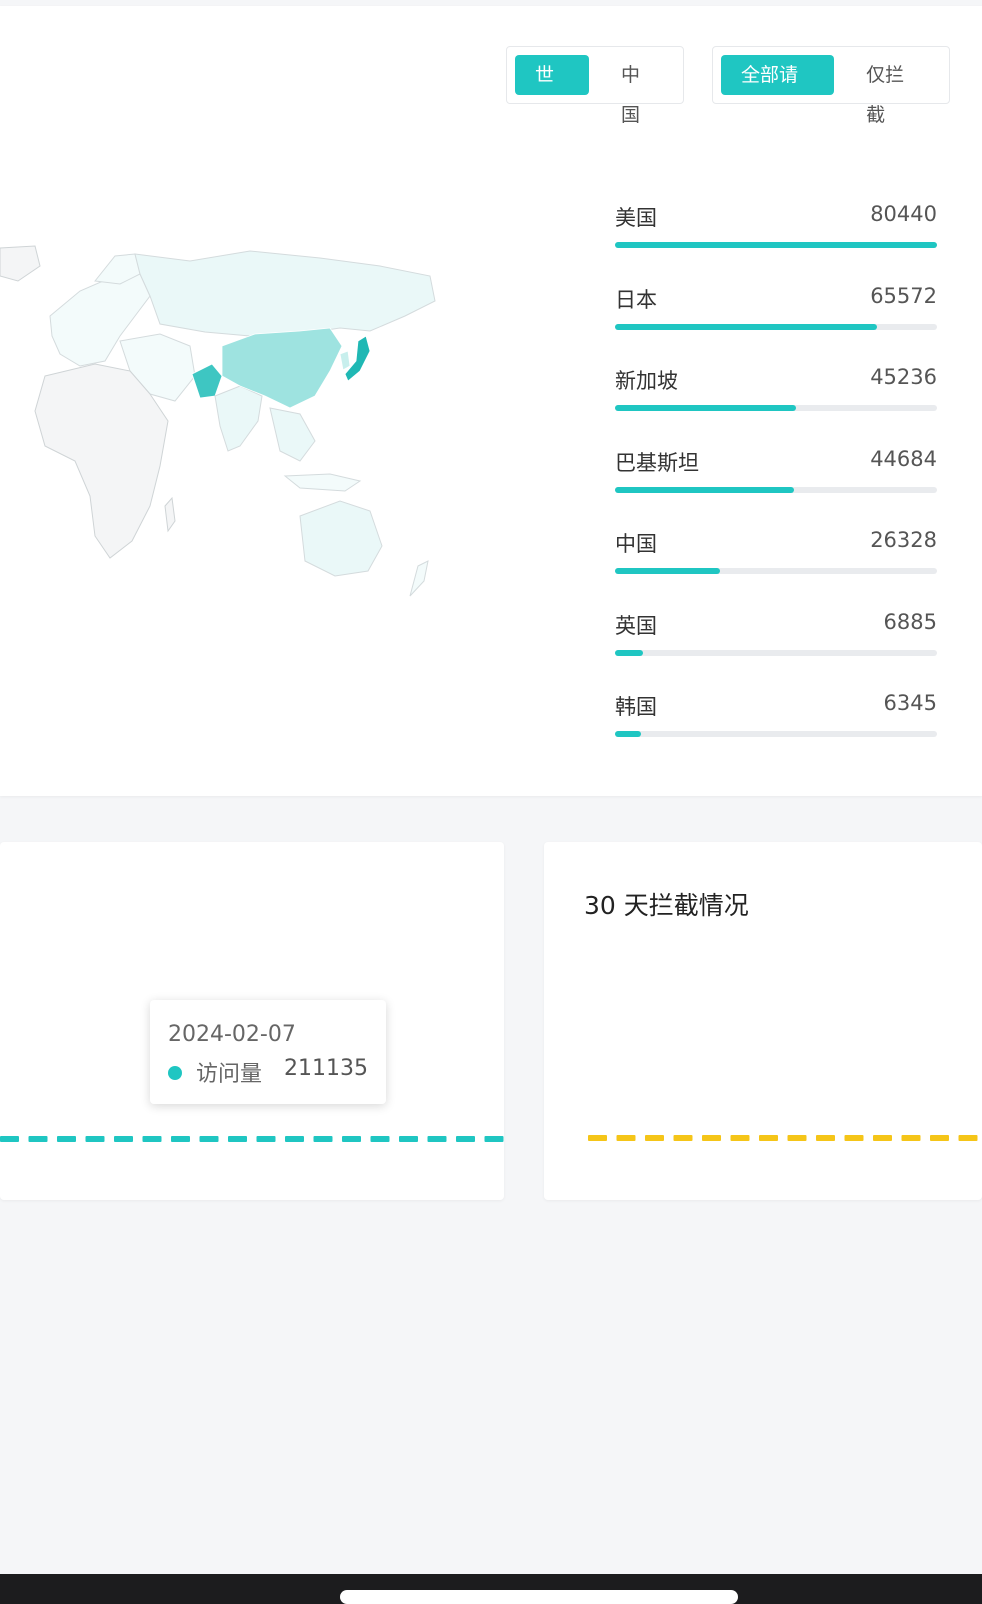 This screenshot has height=1604, width=982. What do you see at coordinates (636, 299) in the screenshot?
I see `country-name: 日本` at bounding box center [636, 299].